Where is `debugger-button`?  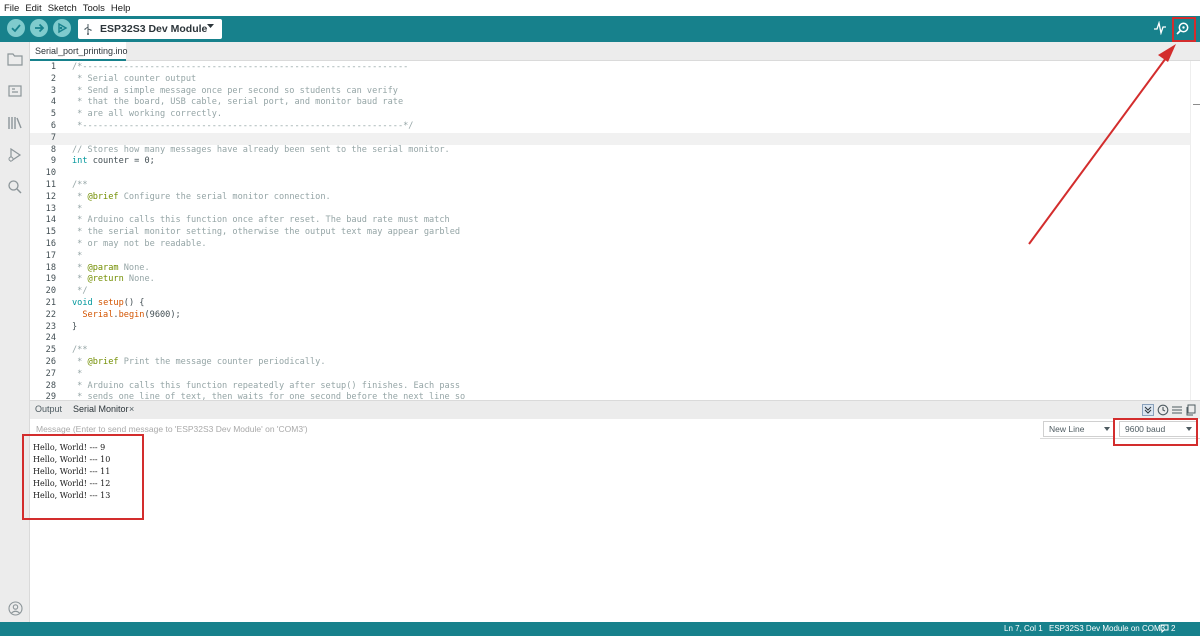
debugger-button is located at coordinates (15, 155).